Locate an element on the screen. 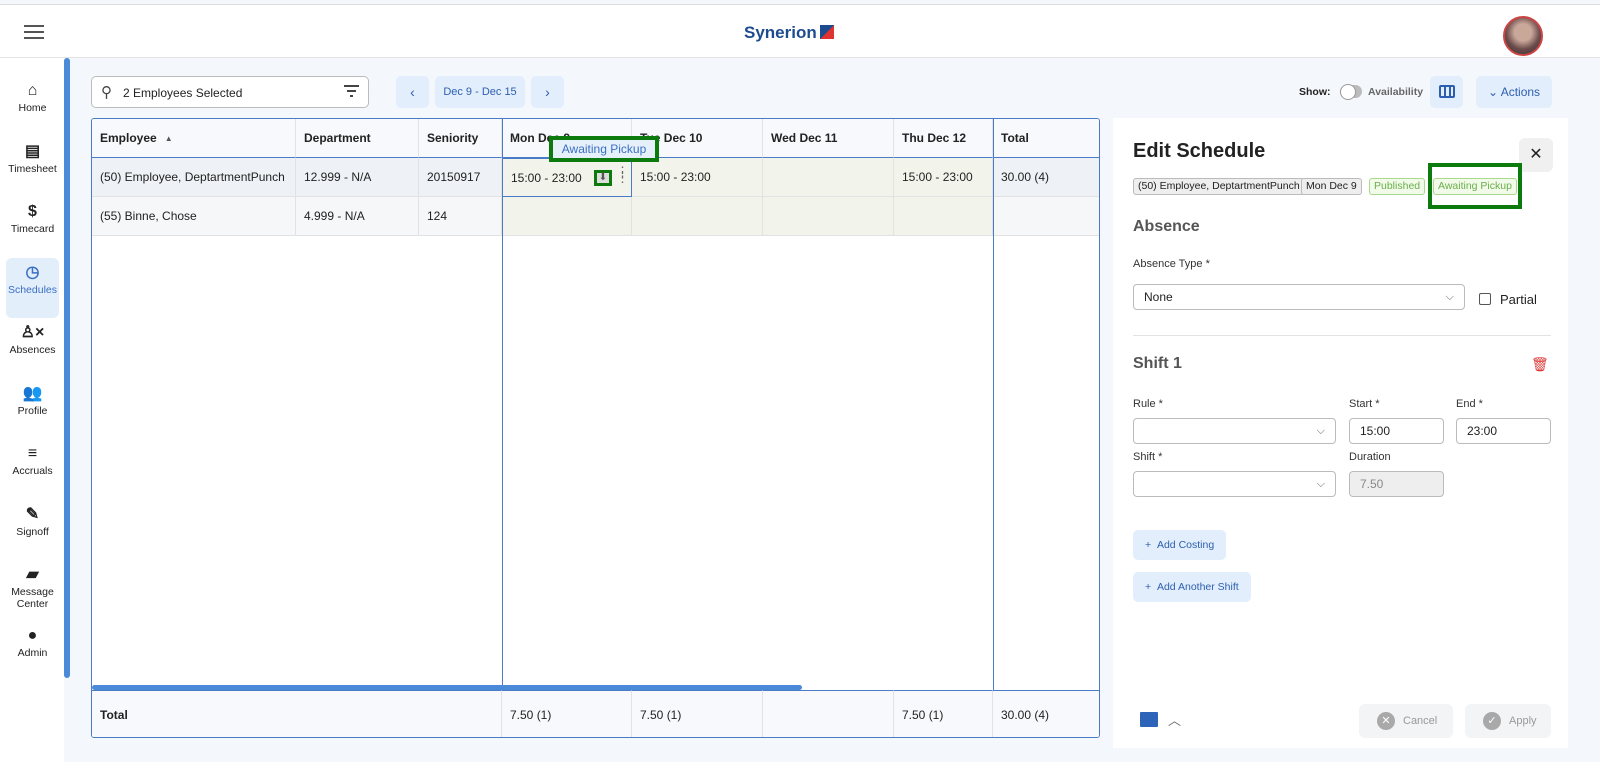 The height and width of the screenshot is (762, 1600). table-cell: 4.999 - N/A is located at coordinates (357, 216).